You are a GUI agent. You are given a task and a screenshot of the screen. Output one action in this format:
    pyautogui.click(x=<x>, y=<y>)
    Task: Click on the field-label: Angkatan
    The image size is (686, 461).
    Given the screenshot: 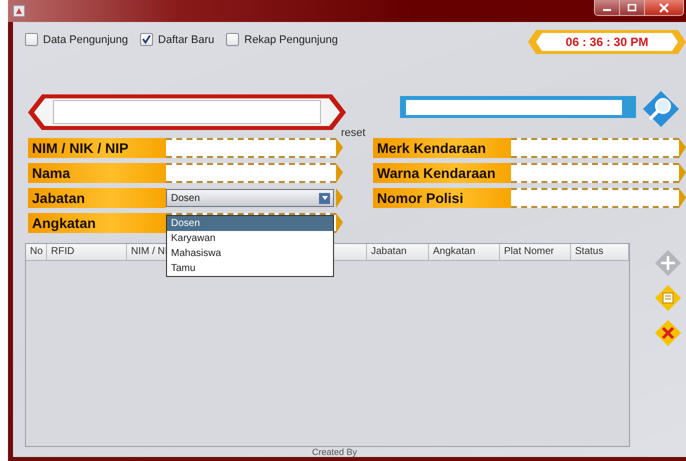 What is the action you would take?
    pyautogui.click(x=97, y=223)
    